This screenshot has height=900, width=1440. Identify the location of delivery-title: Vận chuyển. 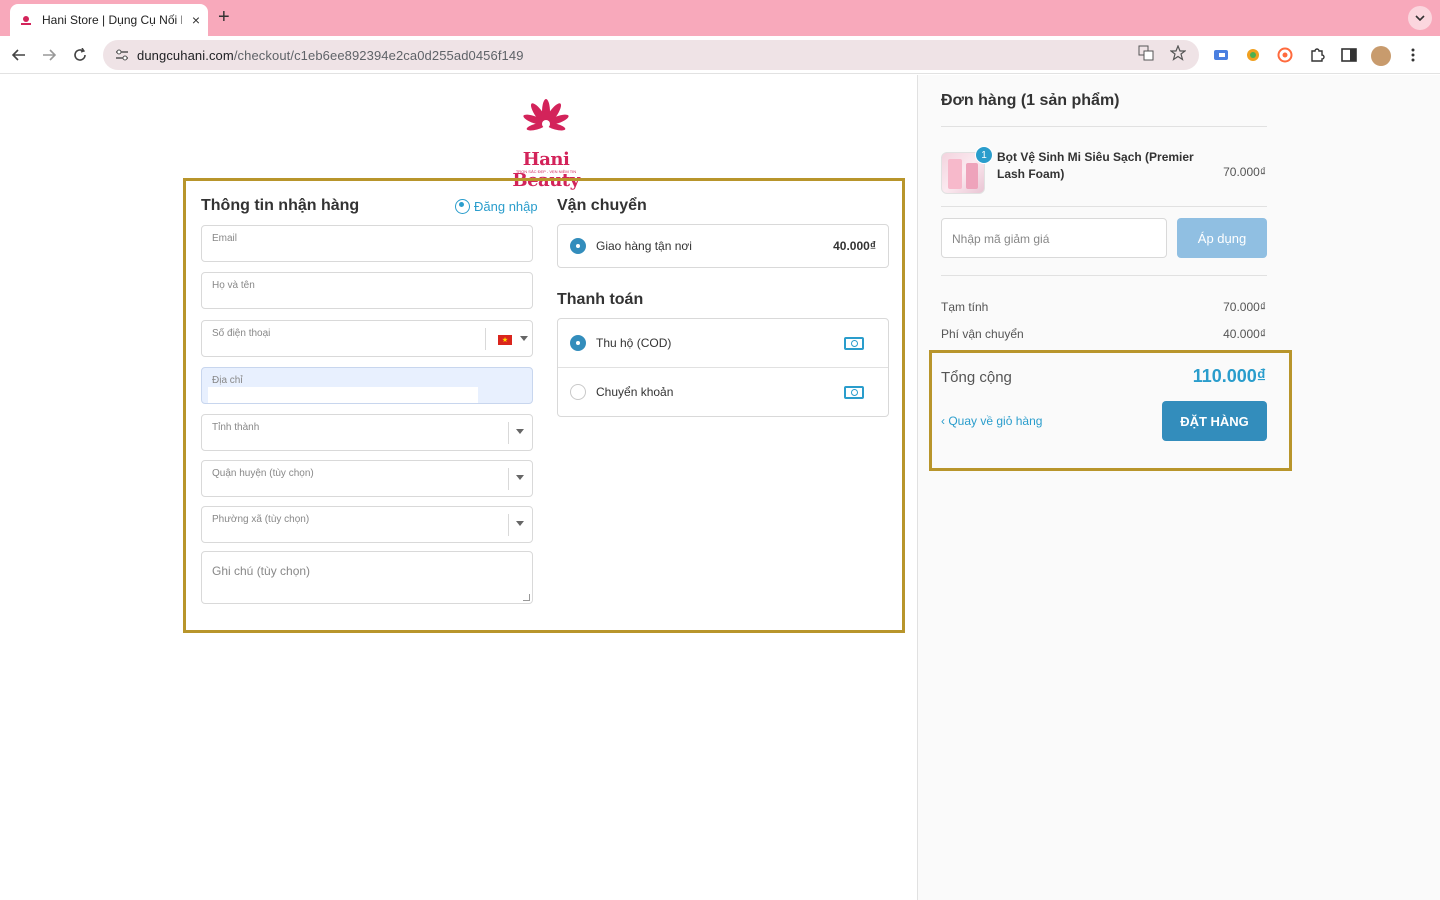
(602, 205).